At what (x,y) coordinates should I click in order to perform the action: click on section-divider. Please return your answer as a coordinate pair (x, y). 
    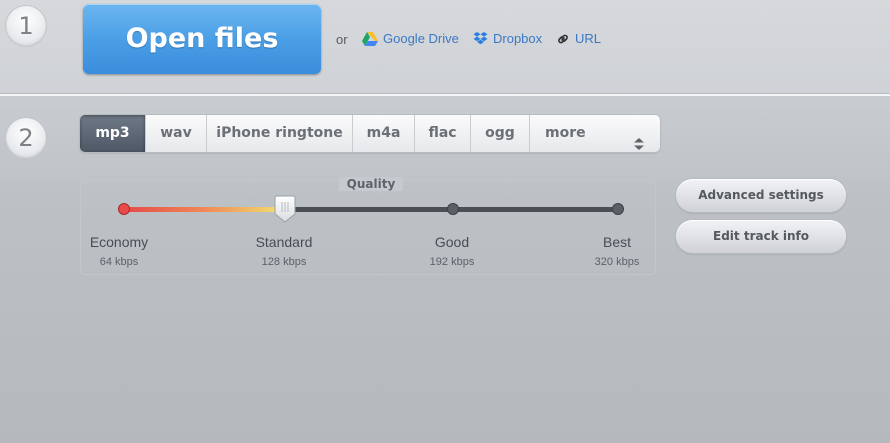
    Looking at the image, I should click on (445, 94).